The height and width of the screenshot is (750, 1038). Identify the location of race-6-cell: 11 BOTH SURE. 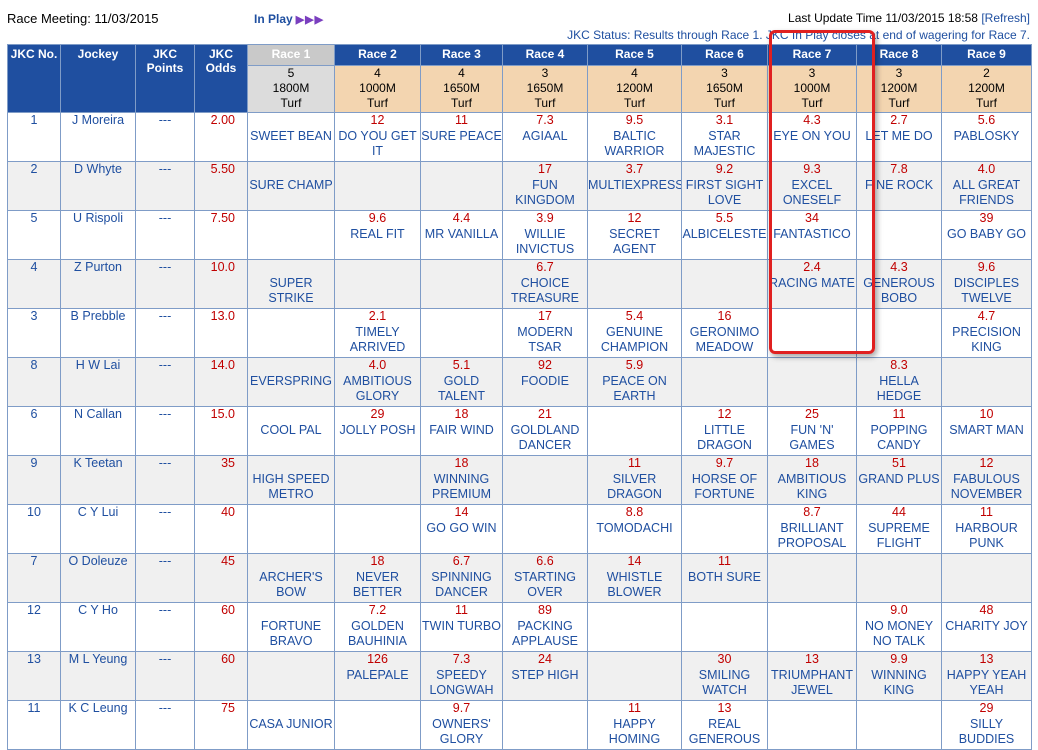
(724, 578).